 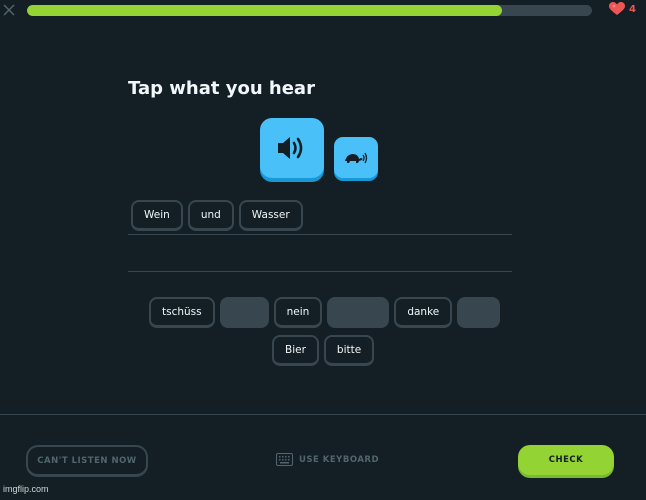 I want to click on turtle-icon, so click(x=356, y=157).